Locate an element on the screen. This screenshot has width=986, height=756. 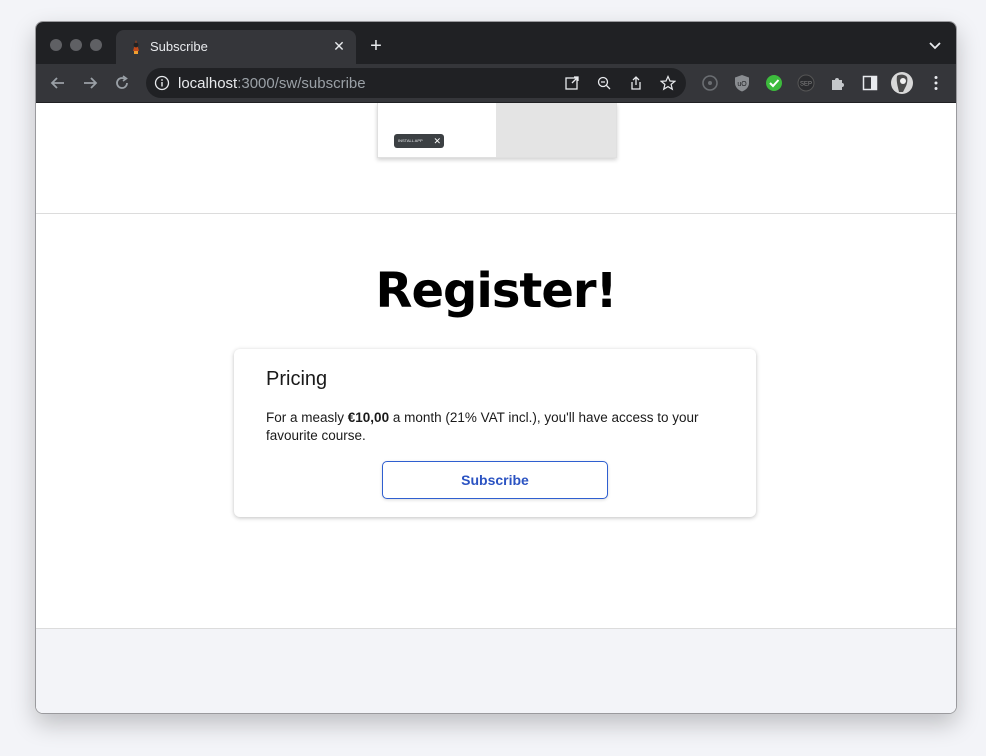
green-check-extension-icon is located at coordinates (774, 83).